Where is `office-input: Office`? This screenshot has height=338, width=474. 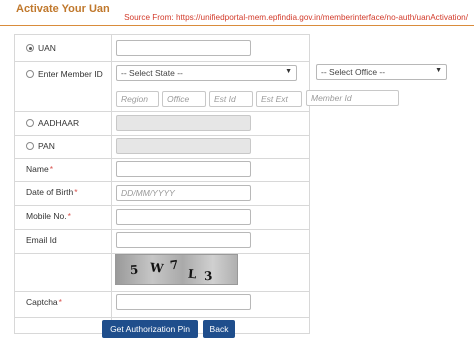
office-input: Office is located at coordinates (184, 99).